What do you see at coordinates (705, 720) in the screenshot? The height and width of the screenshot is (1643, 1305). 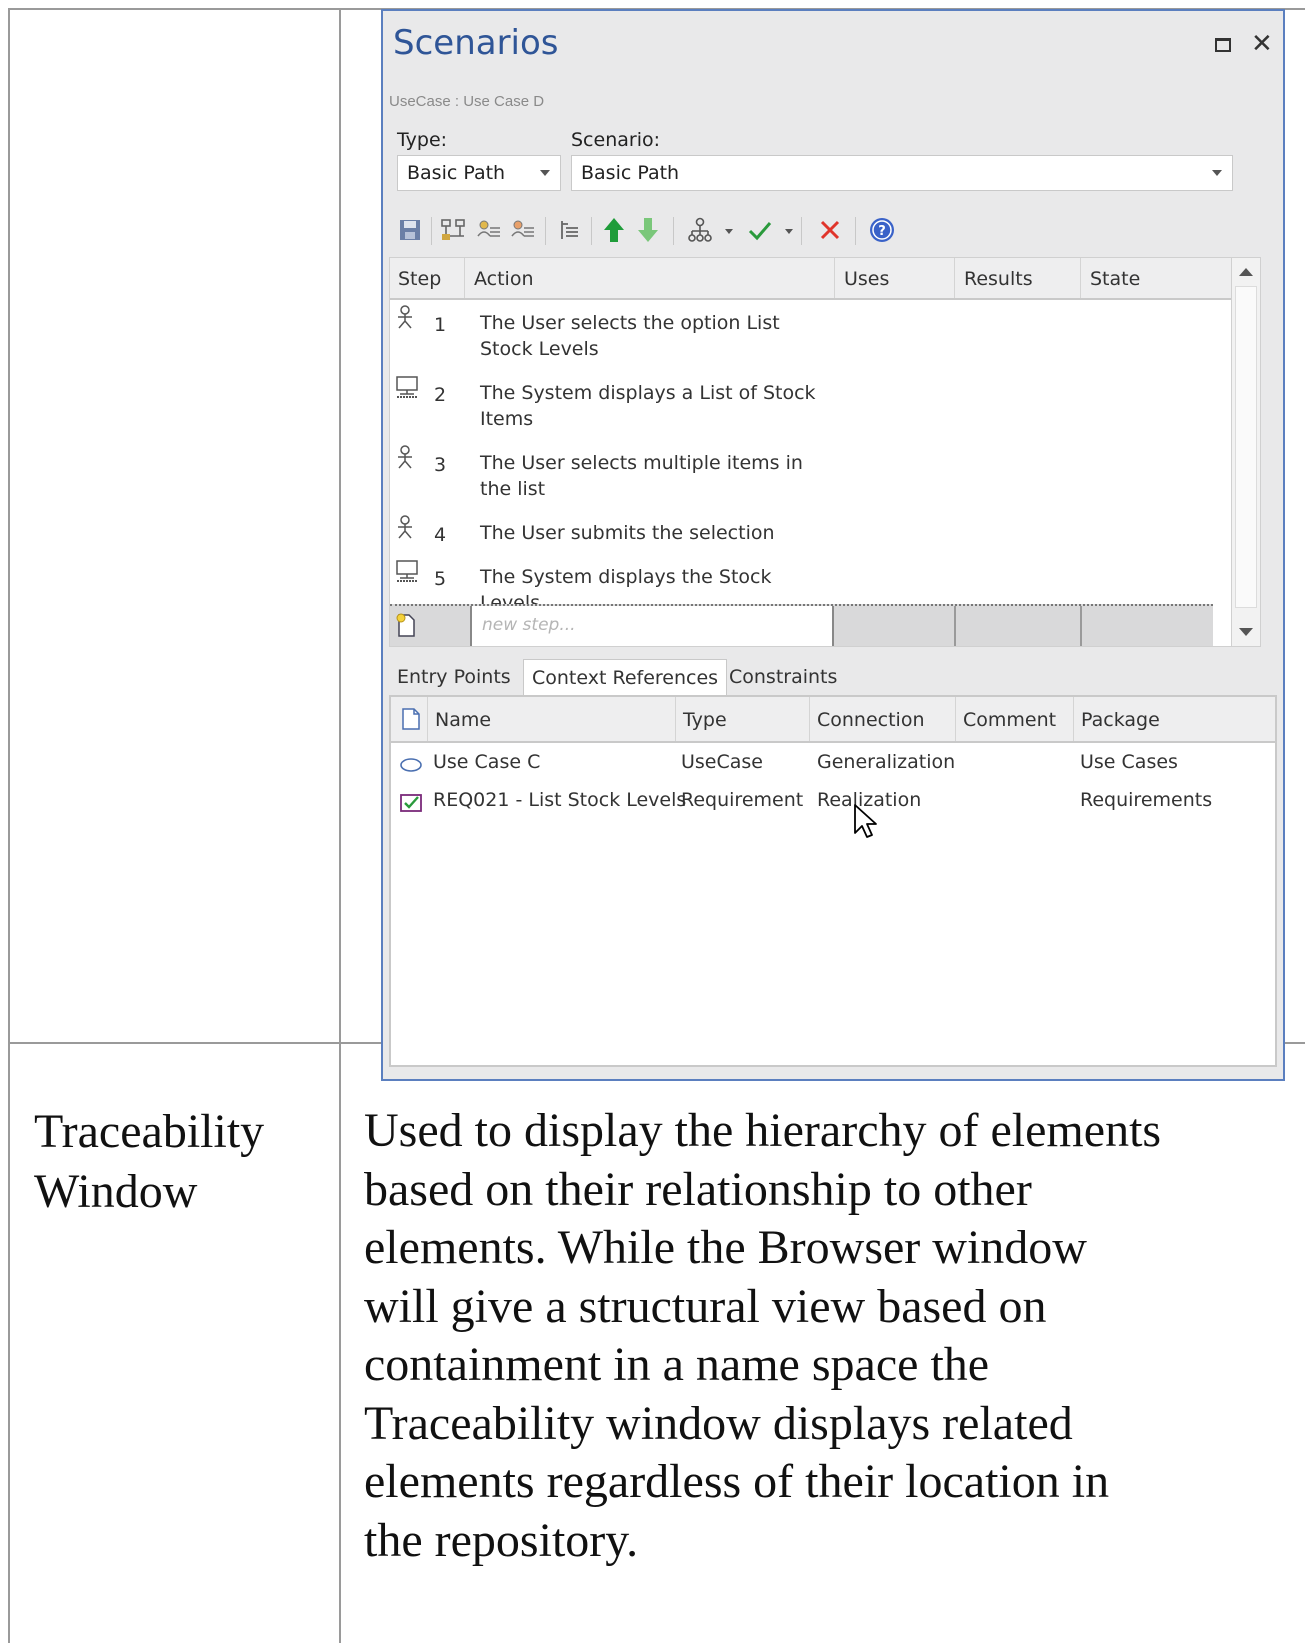 I see `column-header-type: Type` at bounding box center [705, 720].